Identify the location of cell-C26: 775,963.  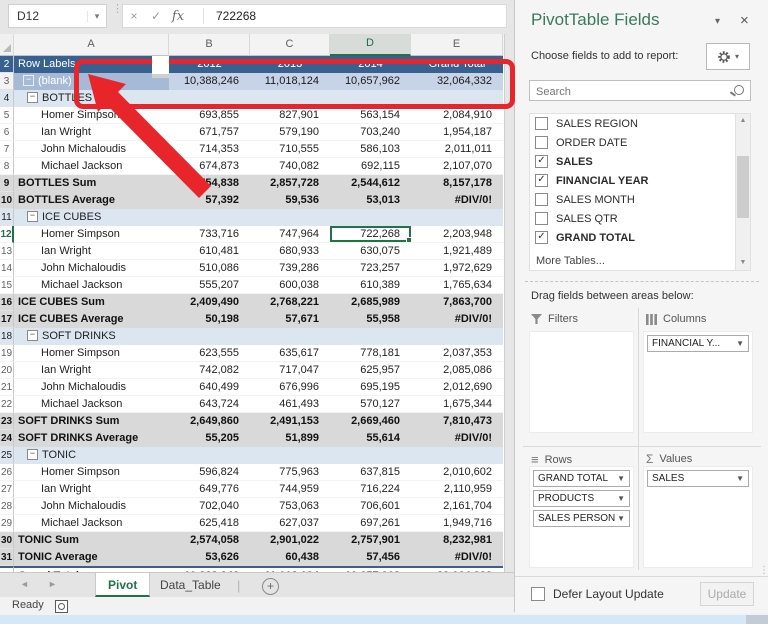
(290, 472).